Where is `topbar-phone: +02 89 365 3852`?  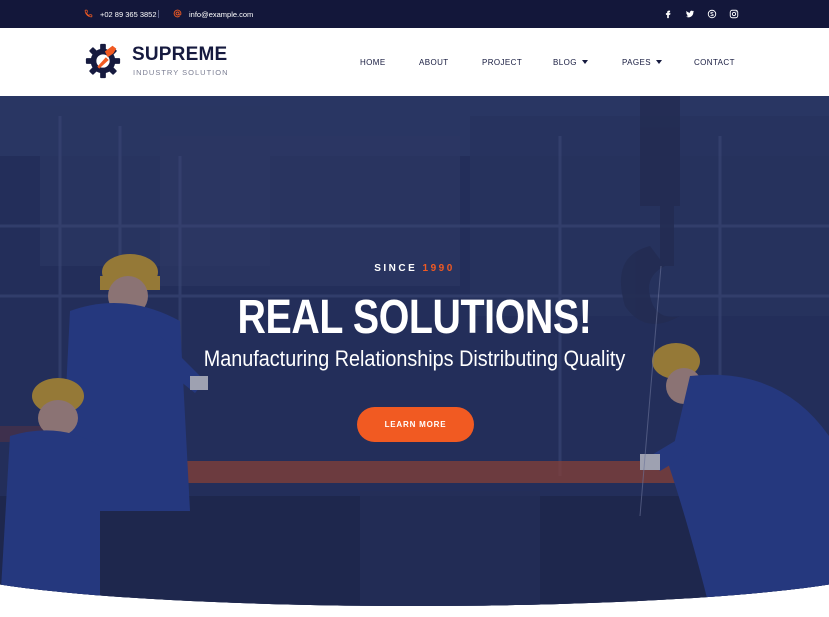 topbar-phone: +02 89 365 3852 is located at coordinates (120, 14).